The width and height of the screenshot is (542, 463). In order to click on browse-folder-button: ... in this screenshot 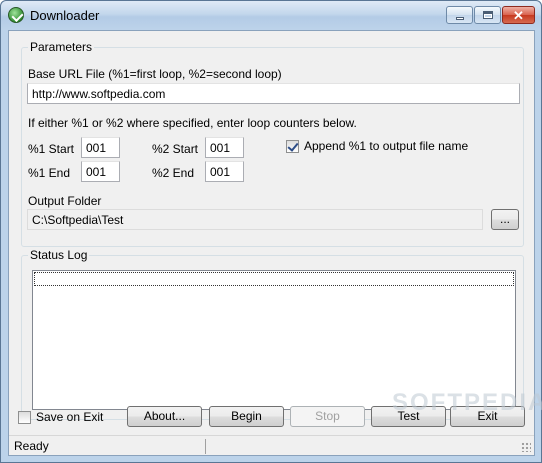, I will do `click(505, 219)`.